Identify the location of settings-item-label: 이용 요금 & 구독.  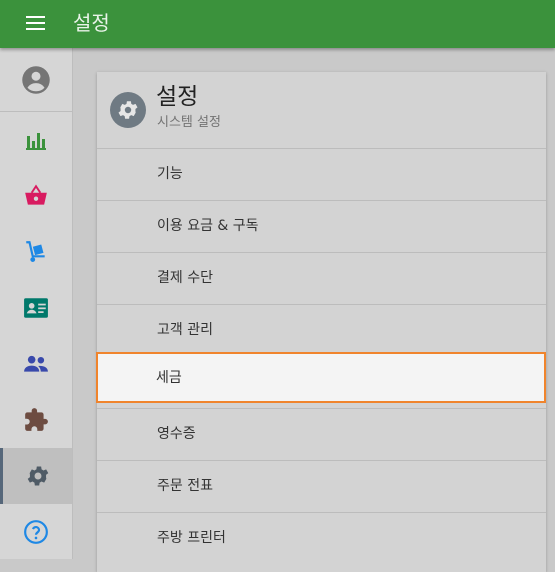
(208, 226).